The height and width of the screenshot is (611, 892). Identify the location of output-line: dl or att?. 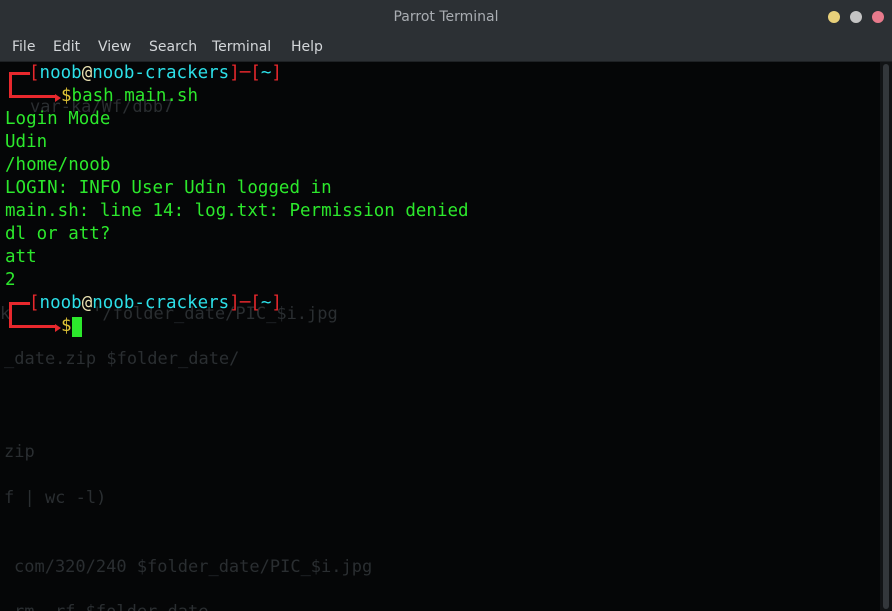
(58, 234).